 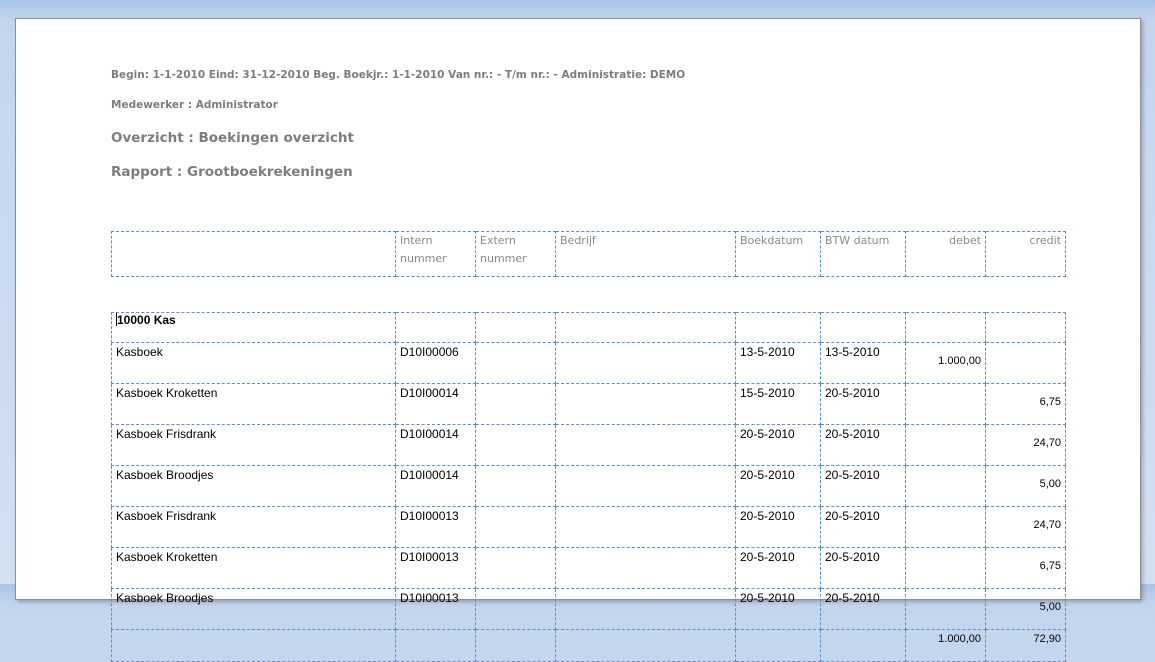 What do you see at coordinates (645, 254) in the screenshot?
I see `col-header-company: Bedrijf` at bounding box center [645, 254].